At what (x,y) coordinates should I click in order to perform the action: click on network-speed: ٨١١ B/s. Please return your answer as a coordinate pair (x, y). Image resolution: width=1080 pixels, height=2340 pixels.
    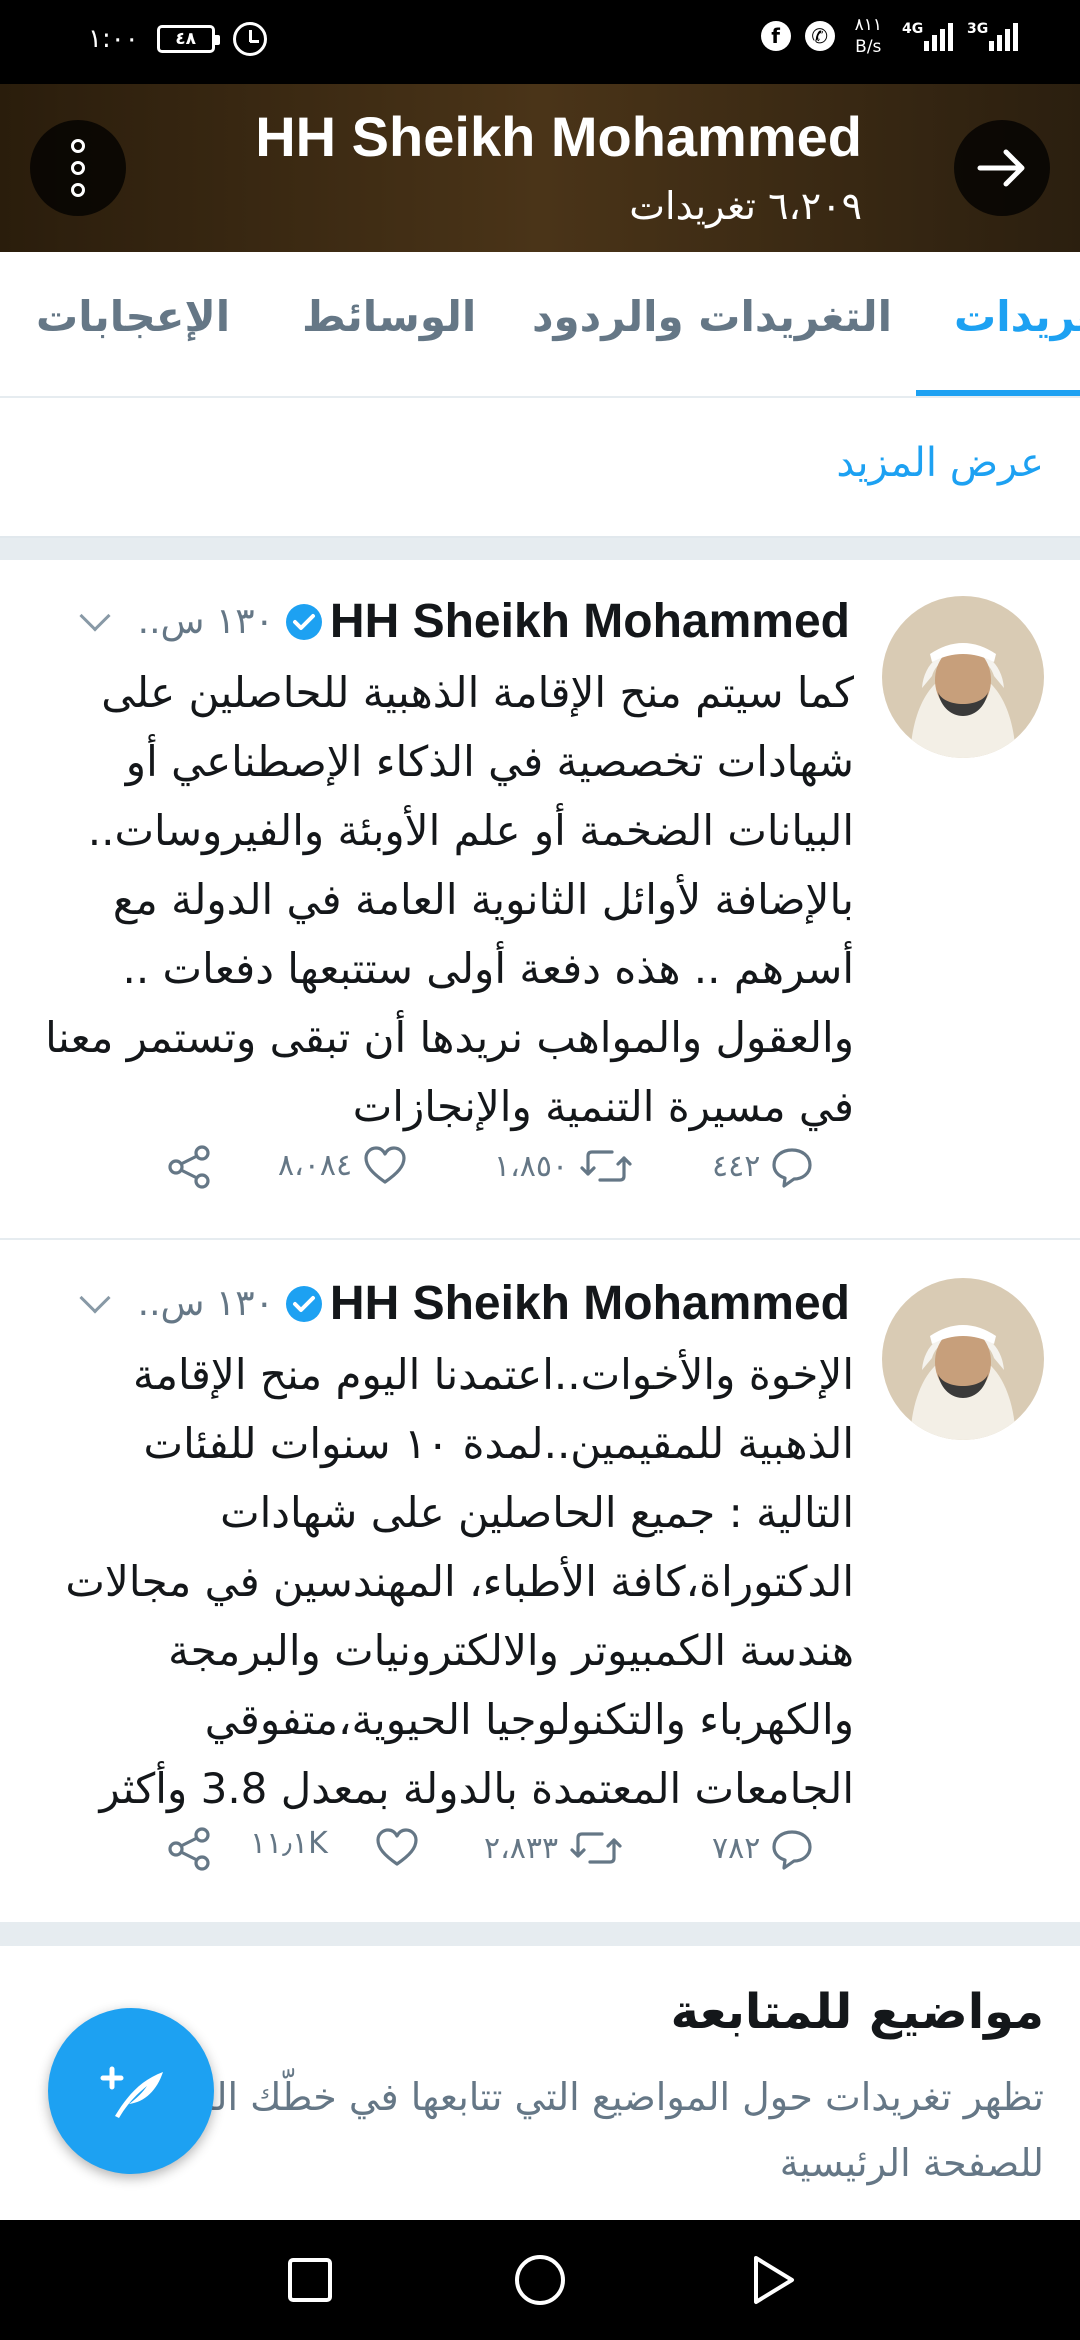
    Looking at the image, I should click on (868, 36).